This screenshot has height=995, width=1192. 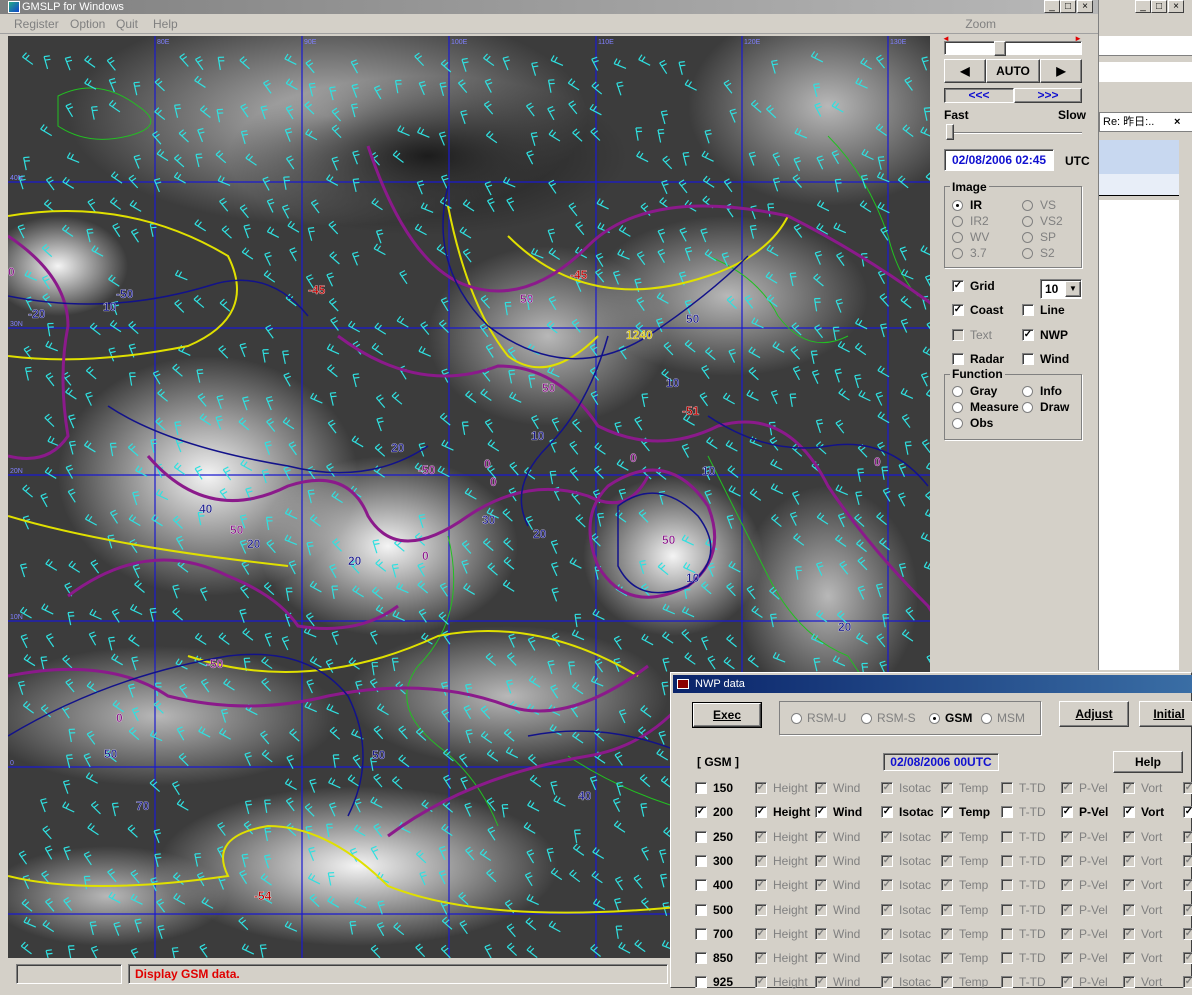 What do you see at coordinates (1073, 289) in the screenshot?
I see `chevron-down-icon: ▼` at bounding box center [1073, 289].